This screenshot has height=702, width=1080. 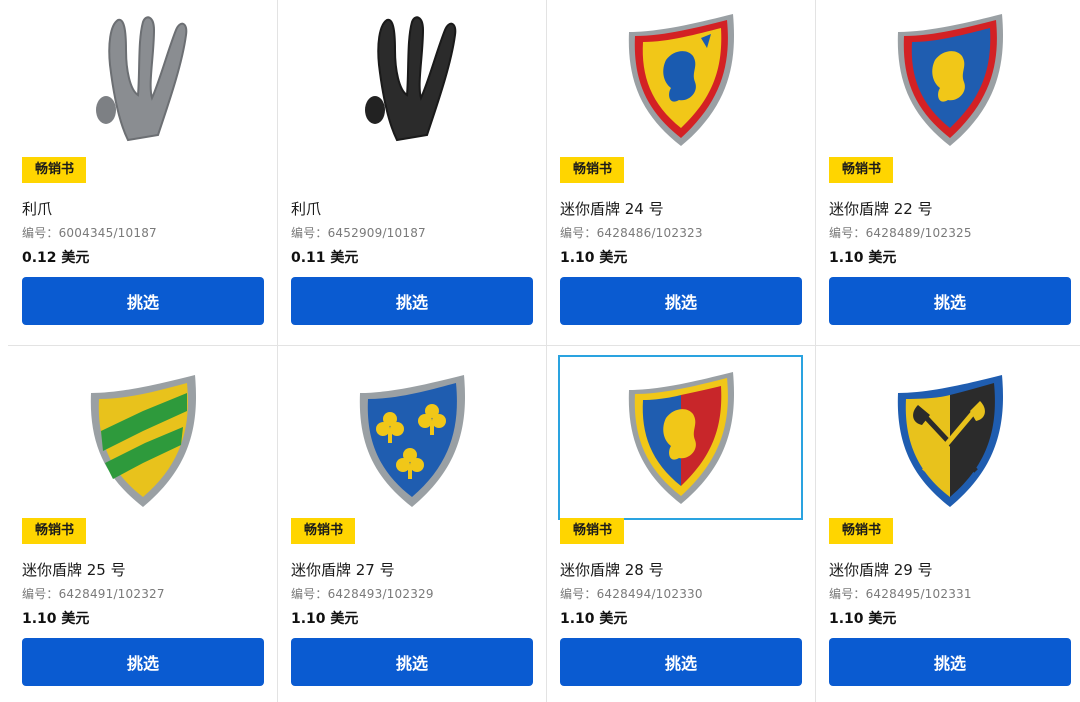 What do you see at coordinates (93, 594) in the screenshot?
I see `product-code: 编号：6428491/102327` at bounding box center [93, 594].